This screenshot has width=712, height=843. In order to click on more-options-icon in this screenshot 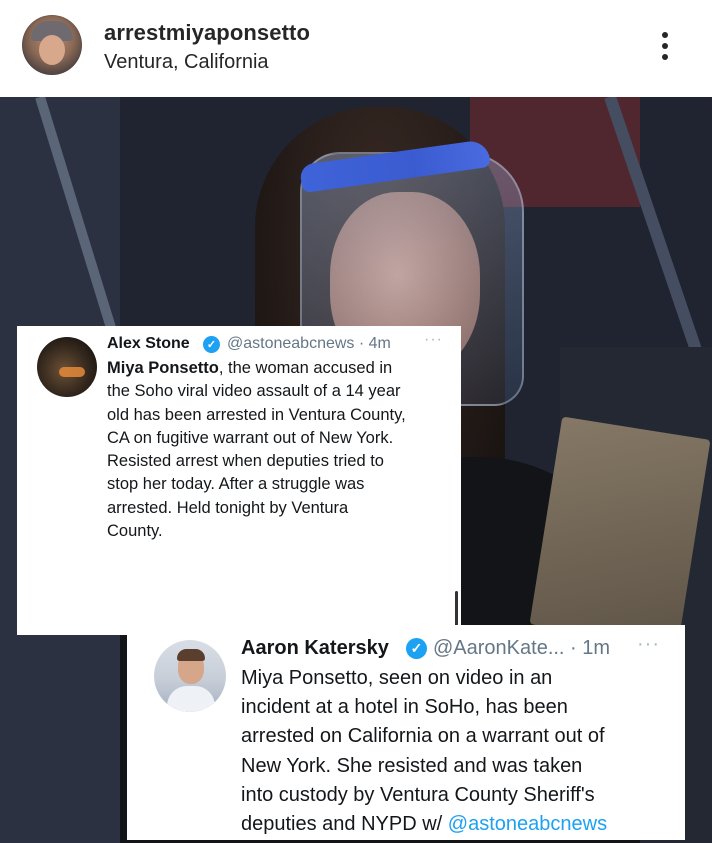, I will do `click(665, 46)`.